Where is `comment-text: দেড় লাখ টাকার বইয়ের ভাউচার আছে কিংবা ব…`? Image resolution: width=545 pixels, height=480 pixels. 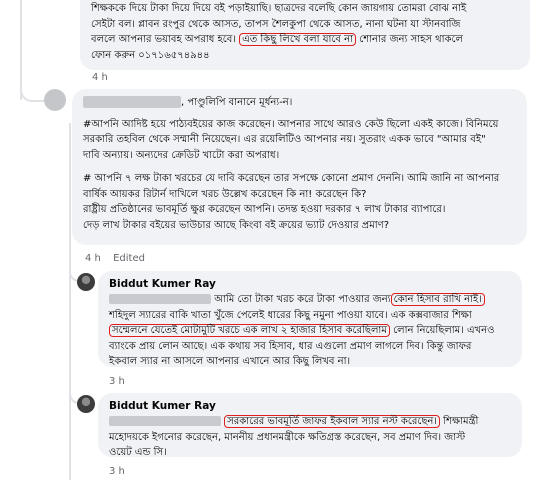 comment-text: দেড় লাখ টাকার বইয়ের ভাউচার আছে কিংবা ব… is located at coordinates (236, 225).